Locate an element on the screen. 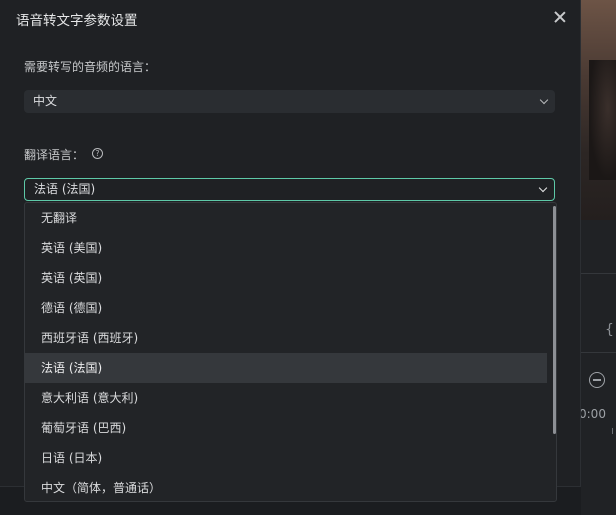 This screenshot has height=515, width=616. dropdown-option: 西班牙语 (西班牙) is located at coordinates (286, 338).